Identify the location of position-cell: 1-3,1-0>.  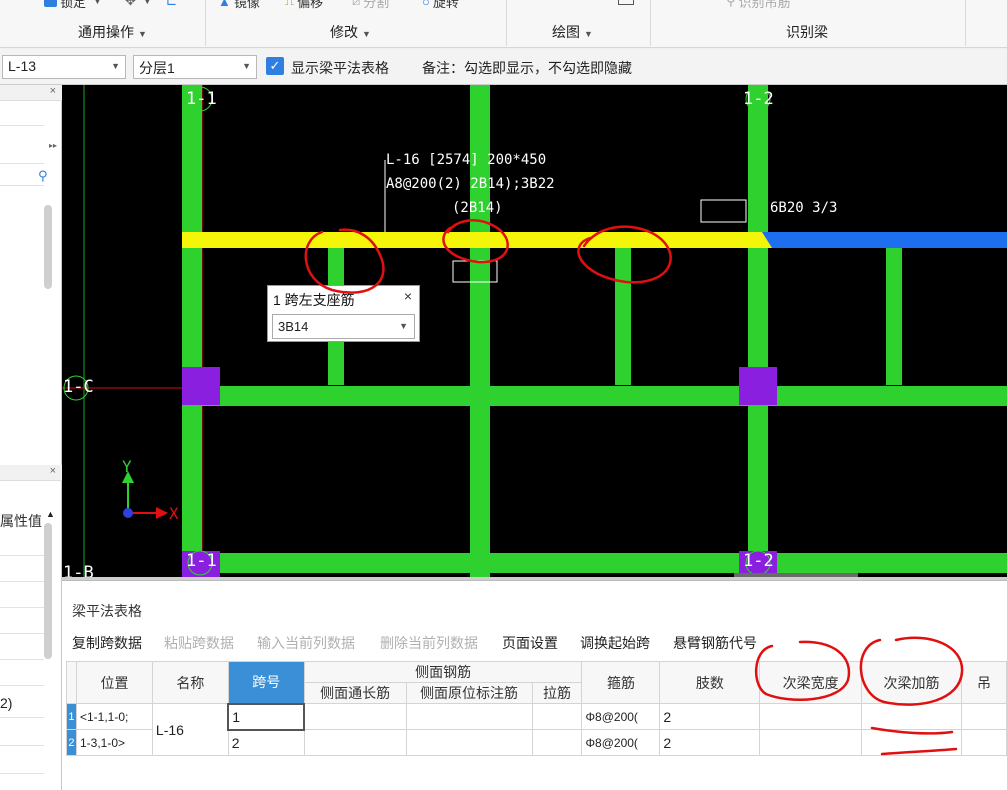
(114, 742).